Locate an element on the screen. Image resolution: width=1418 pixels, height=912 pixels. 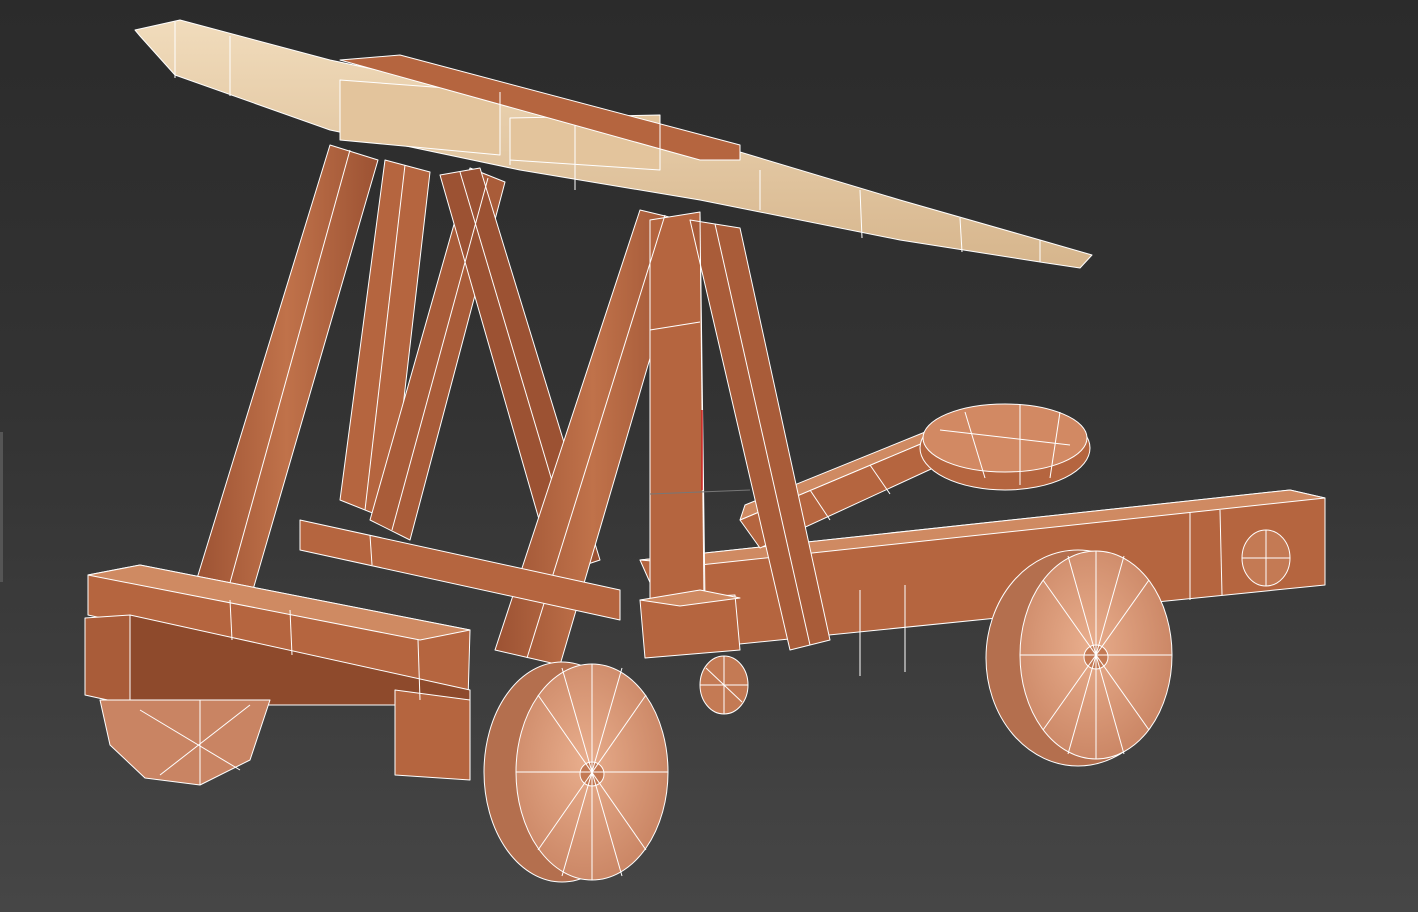
spoon-bucket is located at coordinates (1005, 447).